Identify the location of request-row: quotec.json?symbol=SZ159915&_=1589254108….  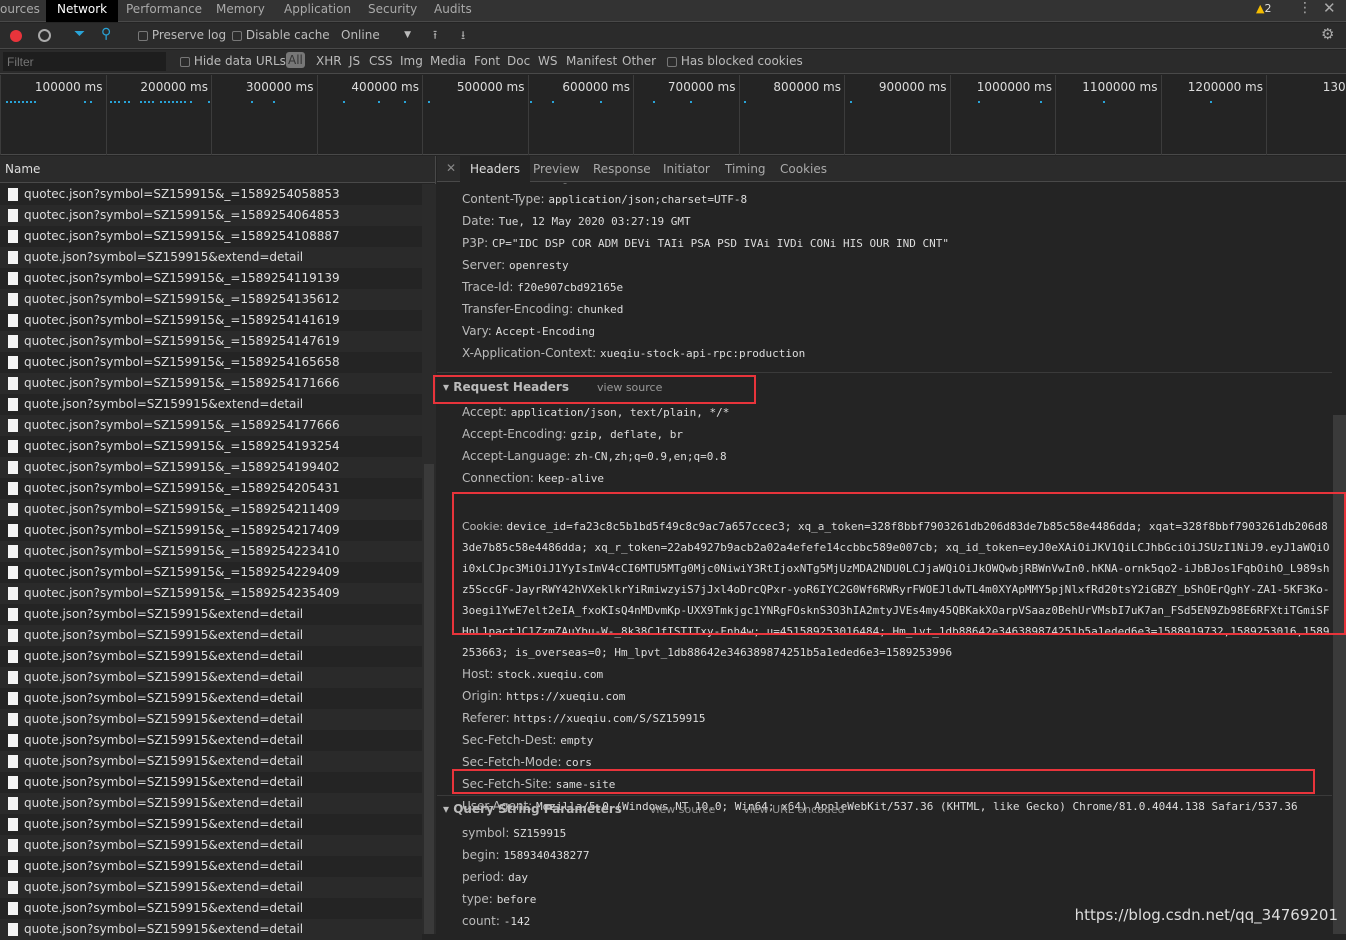
(211, 236).